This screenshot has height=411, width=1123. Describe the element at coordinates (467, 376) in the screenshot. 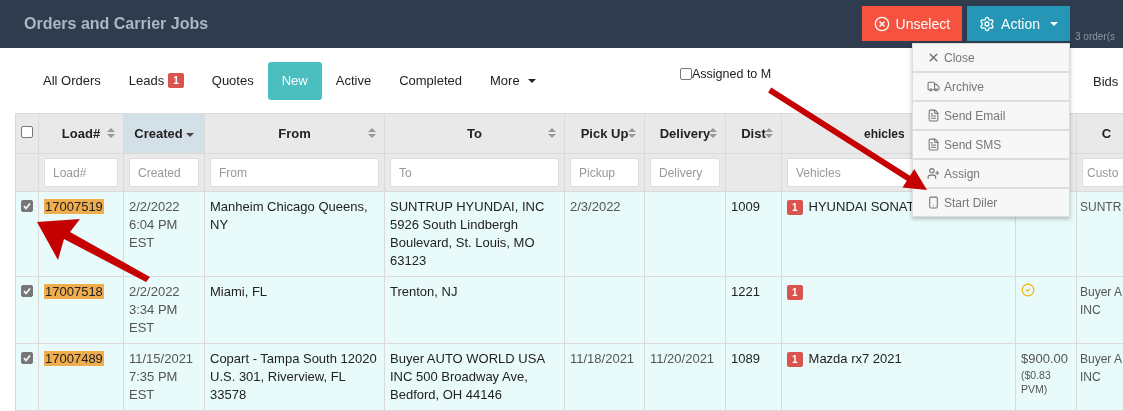

I see `to-address: Buyer AUTO WORLD USA INC 500 Broadway Ave, Bedford, OH 44146` at that location.